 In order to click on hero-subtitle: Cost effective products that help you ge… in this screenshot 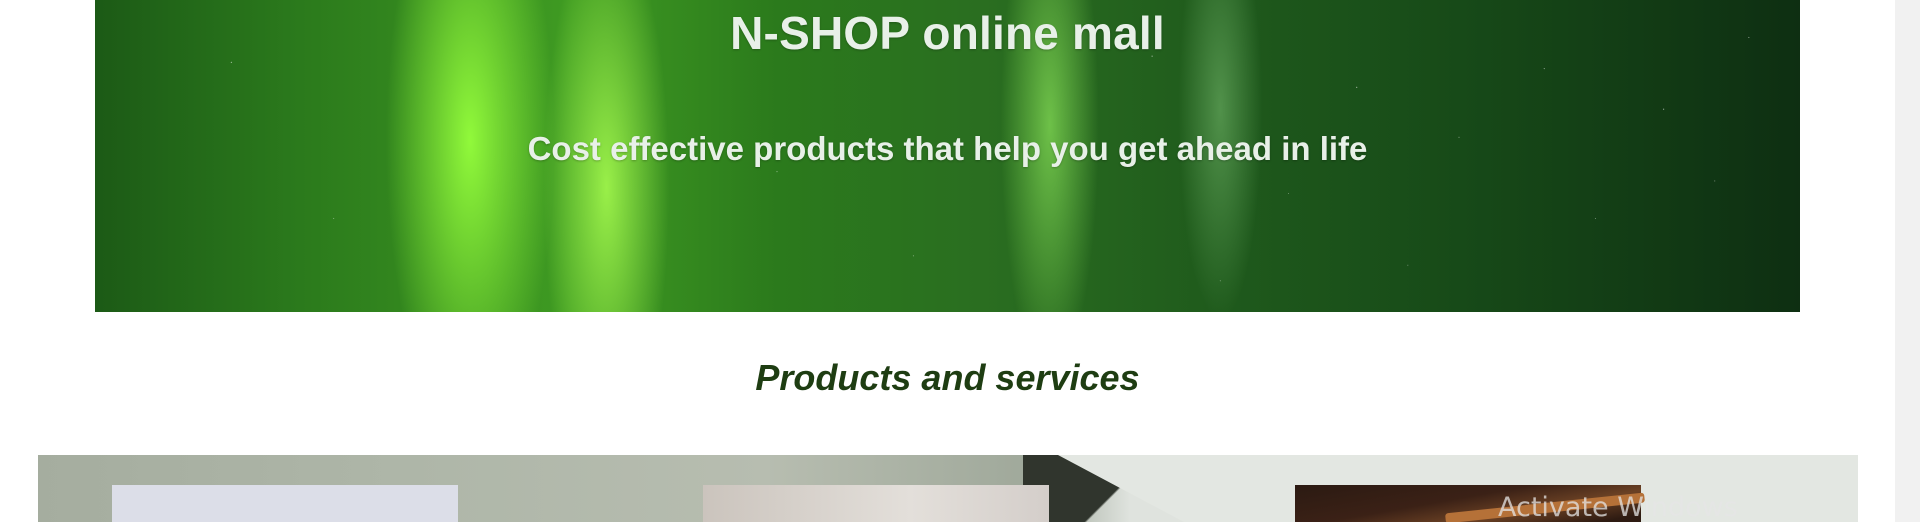, I will do `click(947, 148)`.